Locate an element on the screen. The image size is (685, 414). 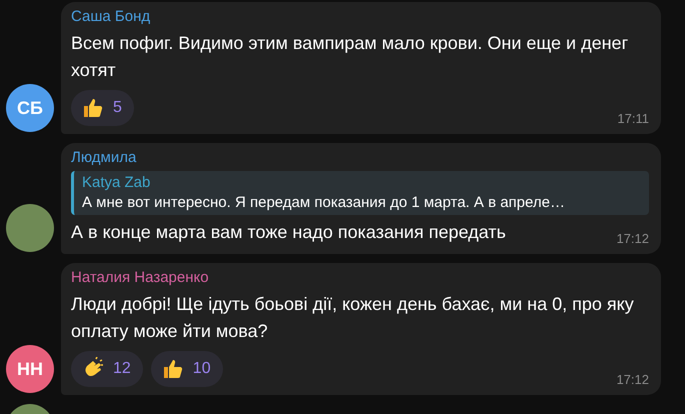
reaction-button: 5 is located at coordinates (102, 108).